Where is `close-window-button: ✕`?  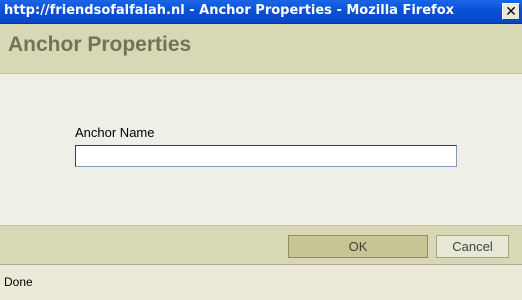 close-window-button: ✕ is located at coordinates (511, 11).